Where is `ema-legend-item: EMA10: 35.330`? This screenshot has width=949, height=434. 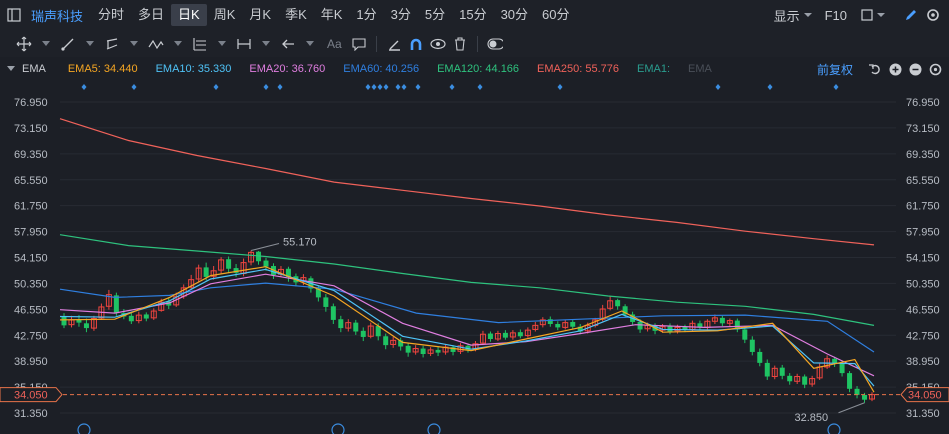 ema-legend-item: EMA10: 35.330 is located at coordinates (193, 69).